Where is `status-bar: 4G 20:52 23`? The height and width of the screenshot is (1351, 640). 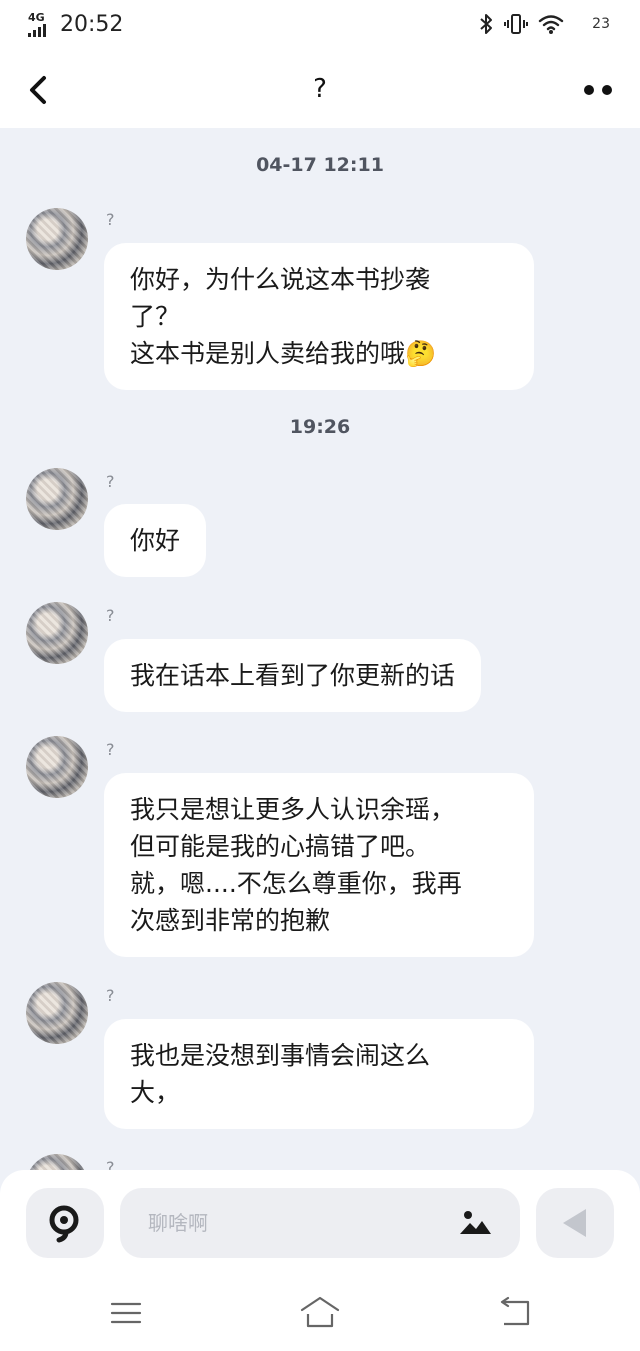
status-bar: 4G 20:52 23 is located at coordinates (320, 26).